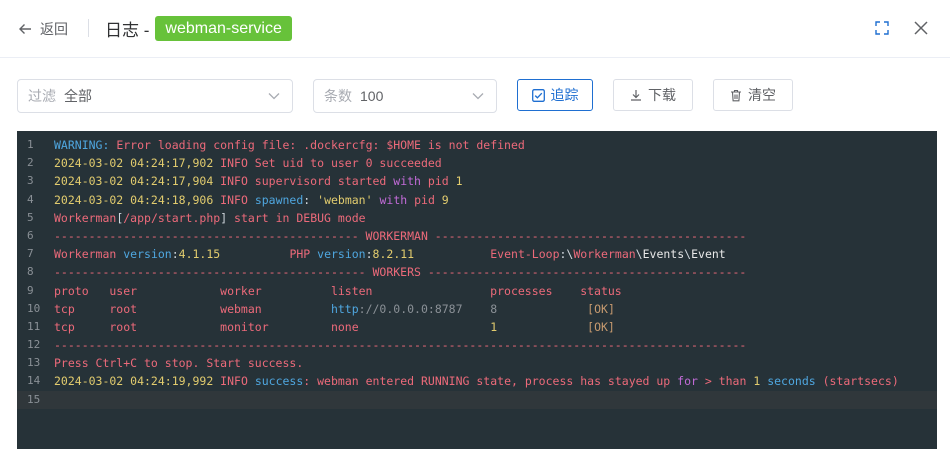 The width and height of the screenshot is (950, 449). I want to click on close-icon, so click(921, 28).